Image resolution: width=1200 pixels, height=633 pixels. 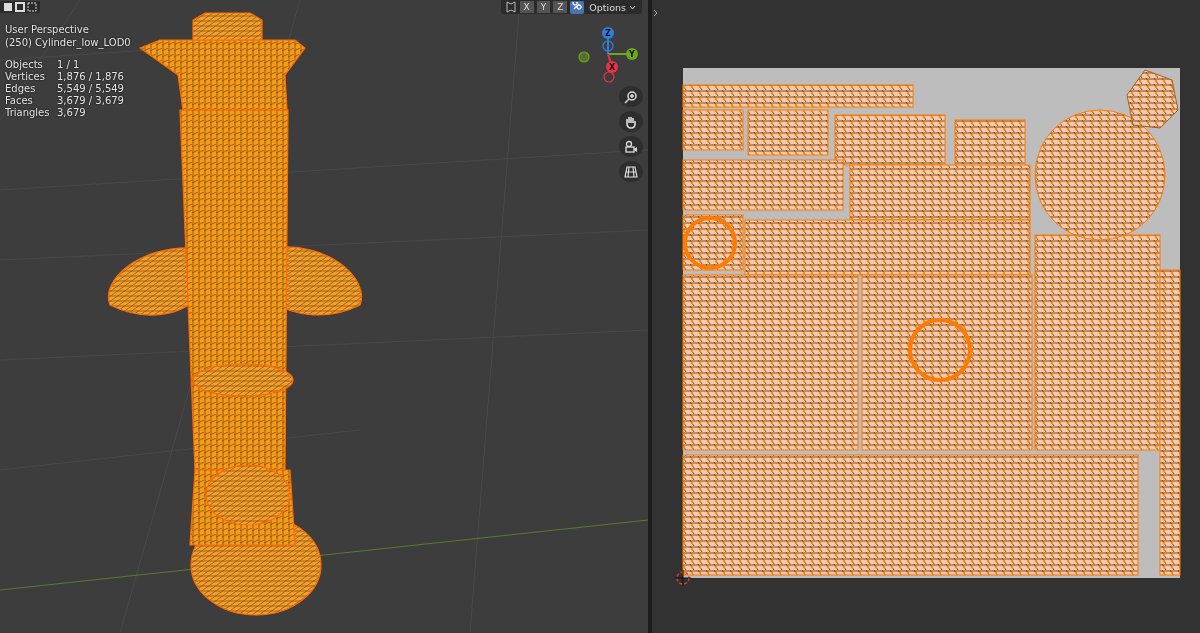 What do you see at coordinates (90, 89) in the screenshot?
I see `stat-value: 5,549 / 5,549` at bounding box center [90, 89].